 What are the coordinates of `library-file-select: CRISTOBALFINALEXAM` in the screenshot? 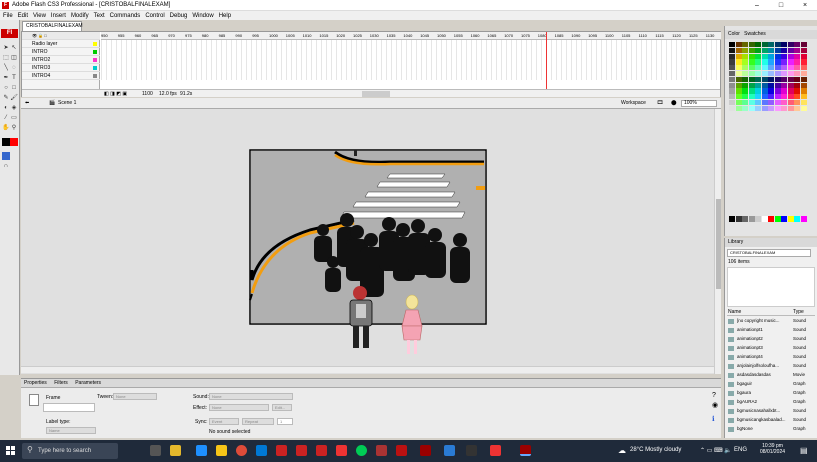 It's located at (769, 253).